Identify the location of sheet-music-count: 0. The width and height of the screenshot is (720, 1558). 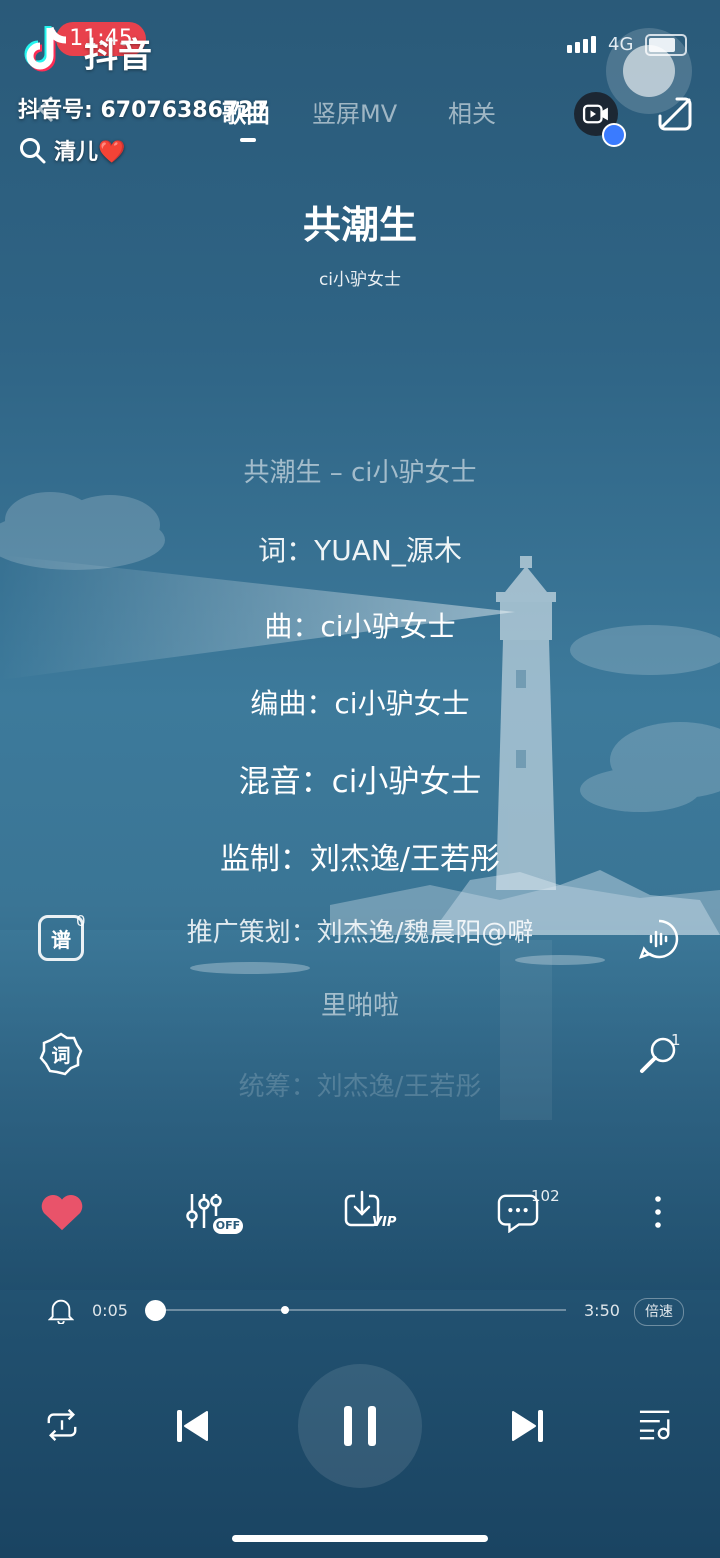
(81, 921).